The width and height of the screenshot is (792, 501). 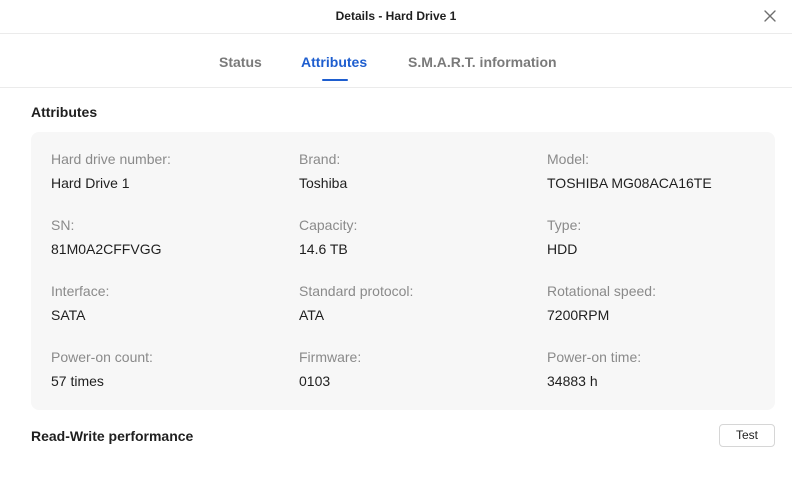 What do you see at coordinates (356, 291) in the screenshot?
I see `attr-label-standard-protocol: Standard protocol:` at bounding box center [356, 291].